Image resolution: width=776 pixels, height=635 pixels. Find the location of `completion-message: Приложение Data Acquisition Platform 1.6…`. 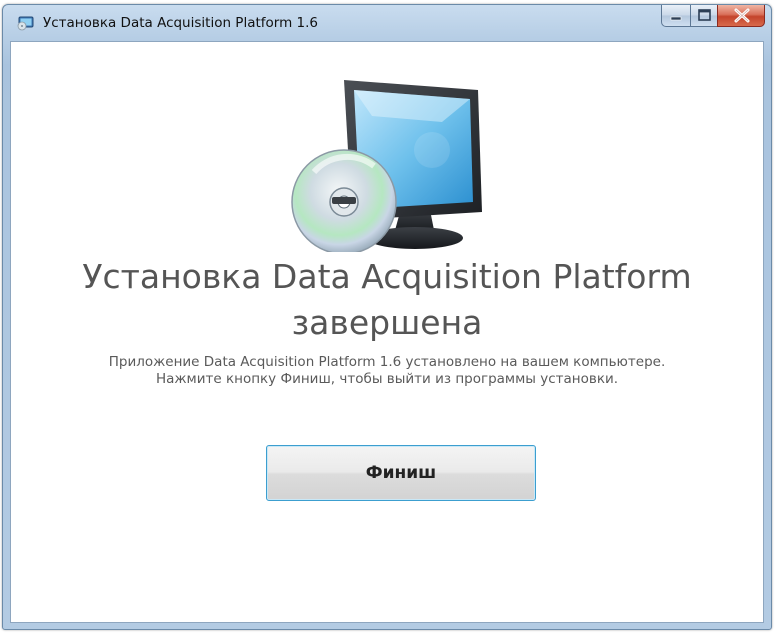

completion-message: Приложение Data Acquisition Platform 1.6… is located at coordinates (387, 371).